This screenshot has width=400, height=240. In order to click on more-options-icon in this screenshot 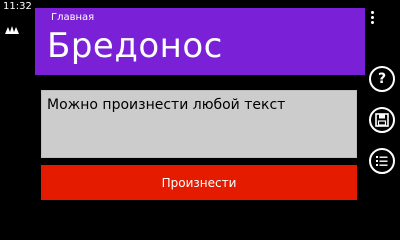, I will do `click(372, 20)`.